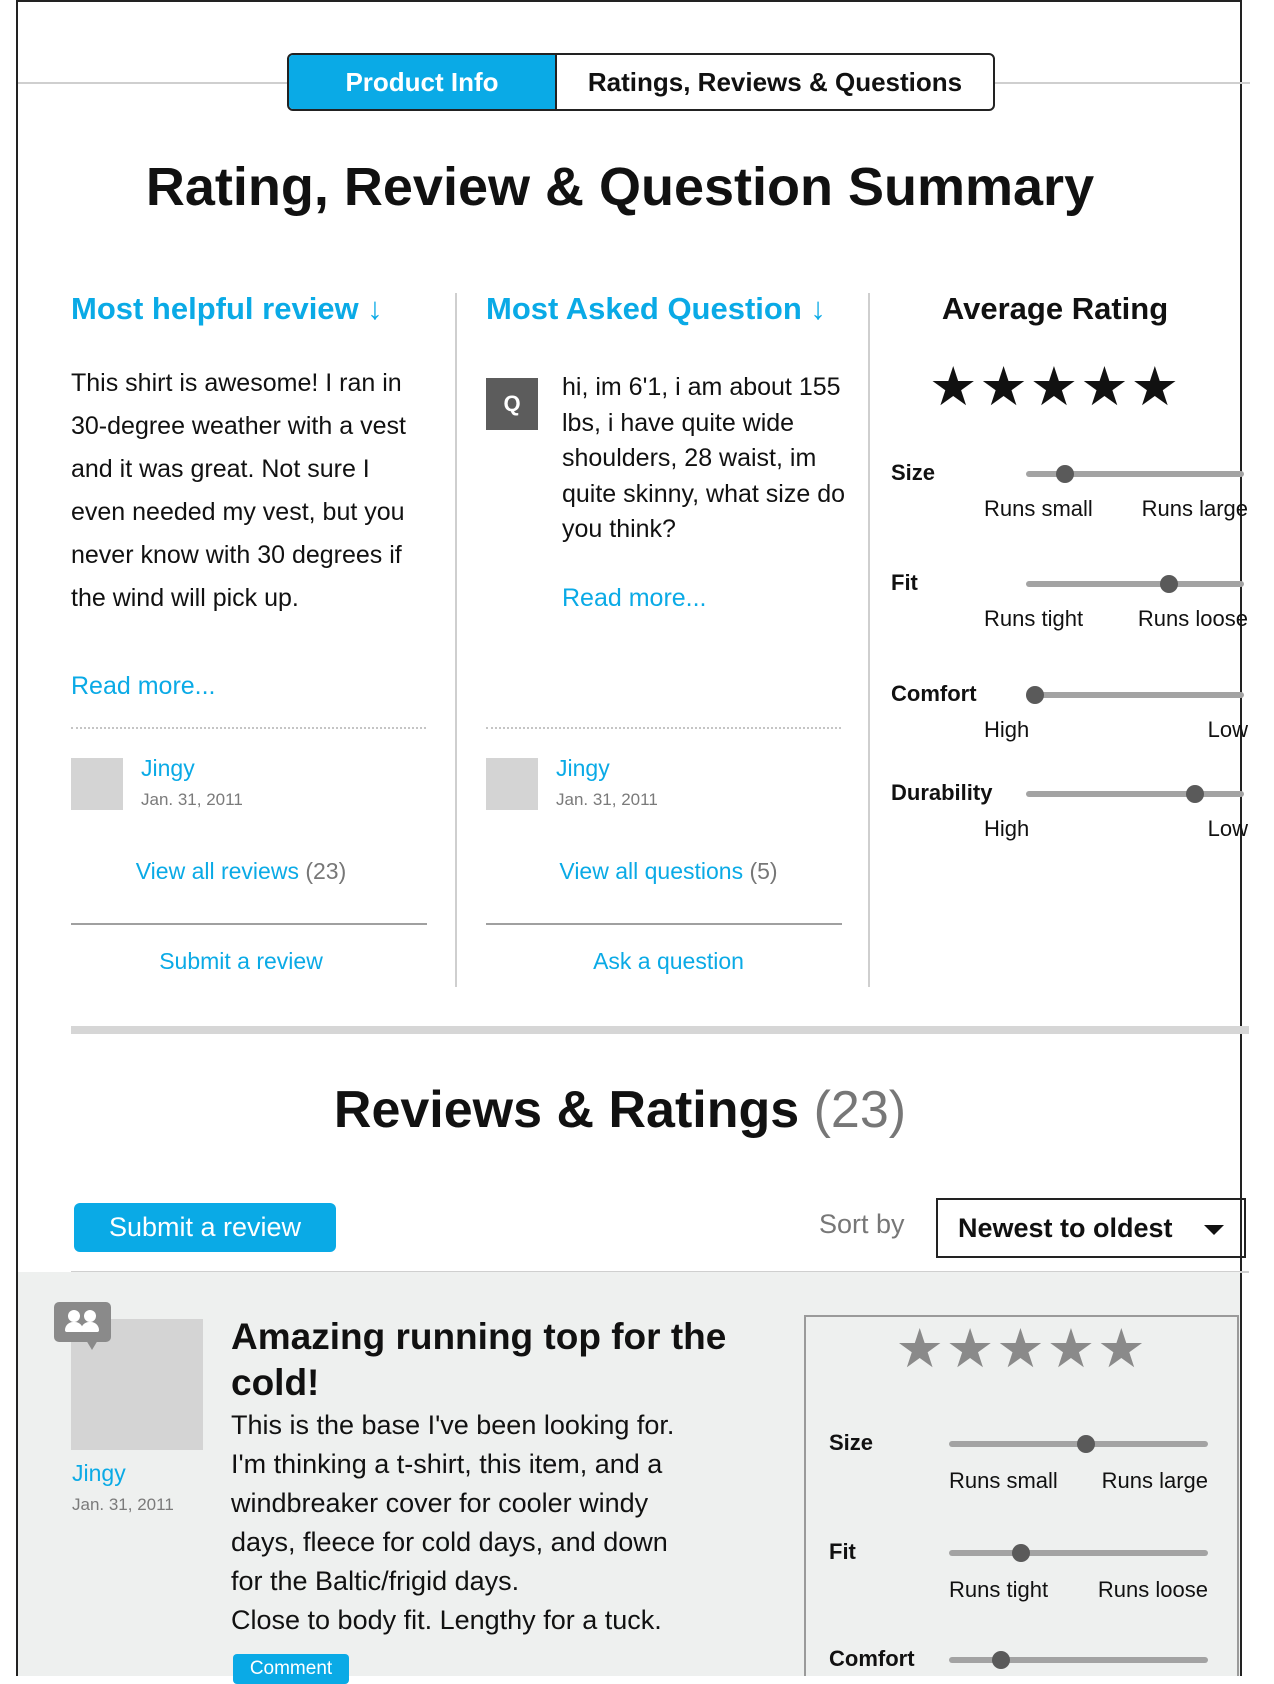 The image size is (1274, 1684). Describe the element at coordinates (217, 871) in the screenshot. I see `view-all-reviews-link: View all reviews` at that location.